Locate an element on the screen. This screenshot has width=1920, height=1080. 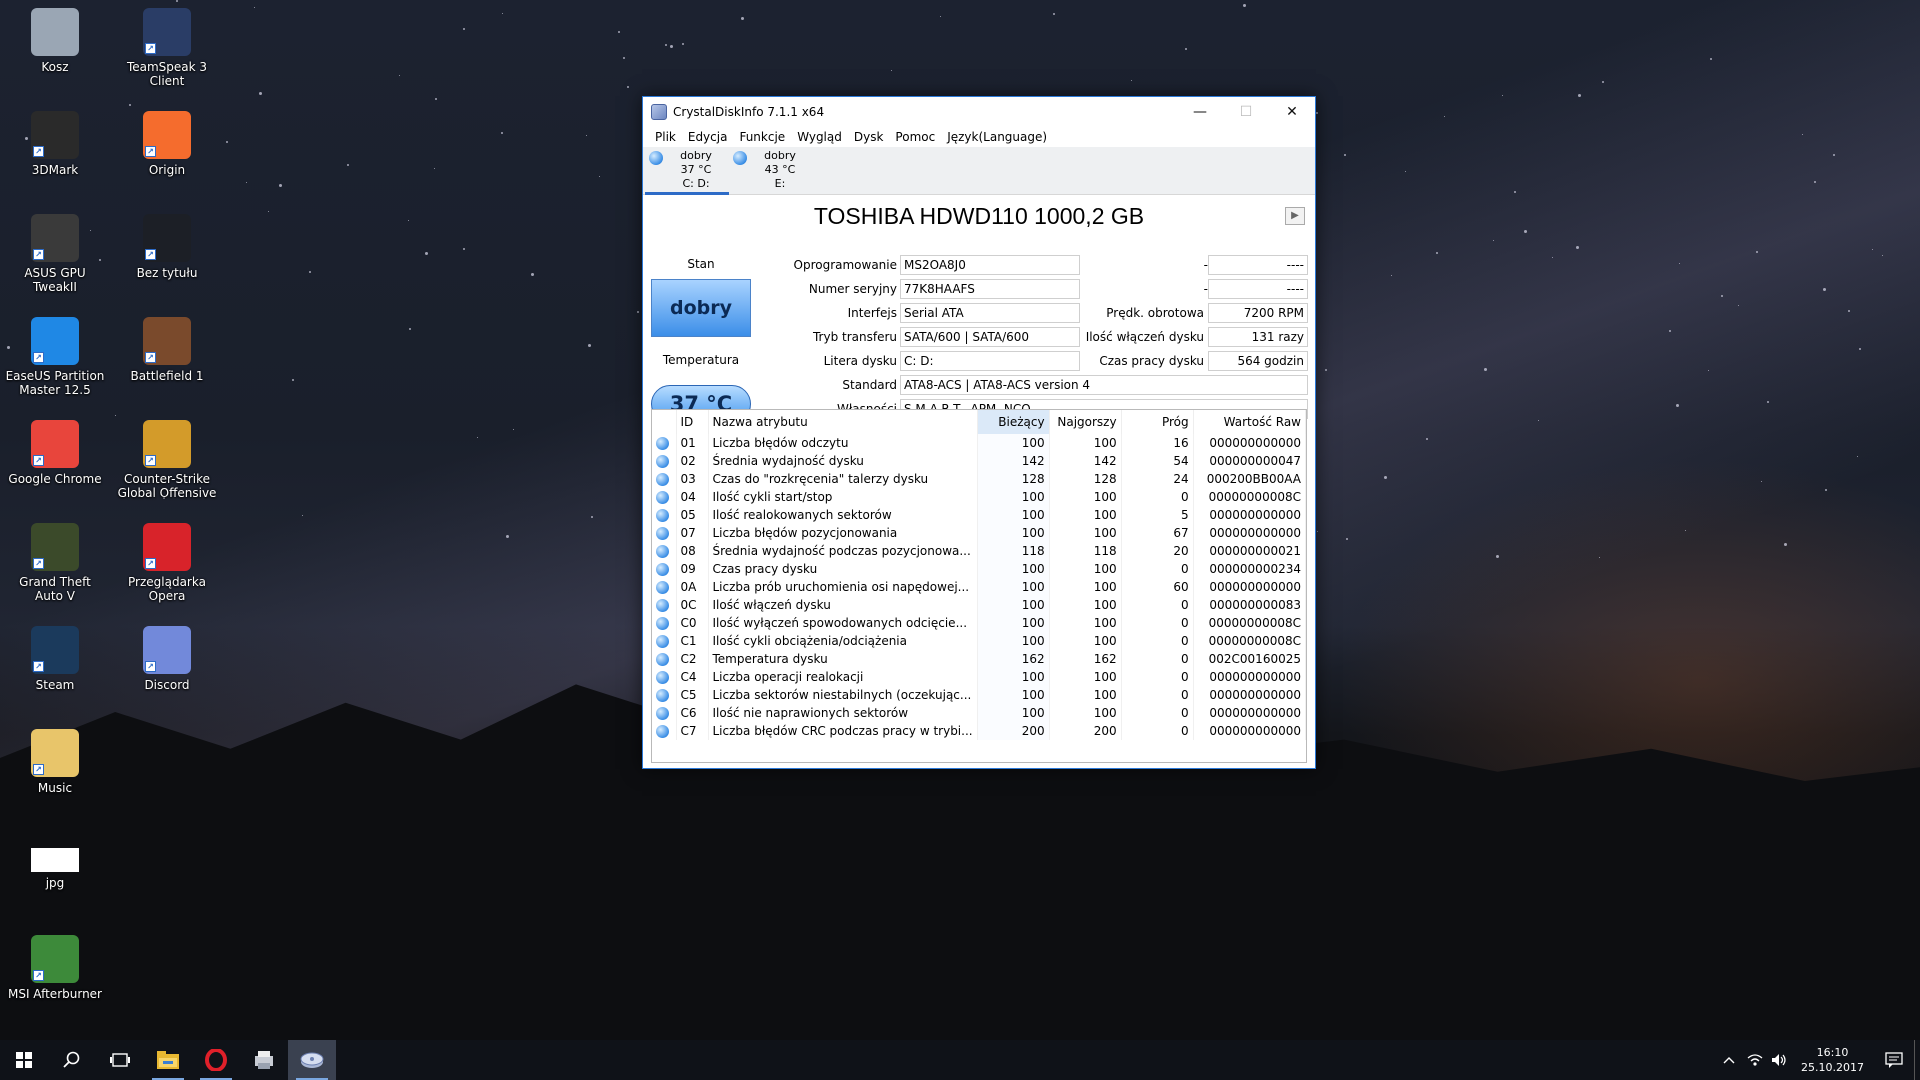
desktop-icon-origin: ↗ Origin is located at coordinates (167, 144).